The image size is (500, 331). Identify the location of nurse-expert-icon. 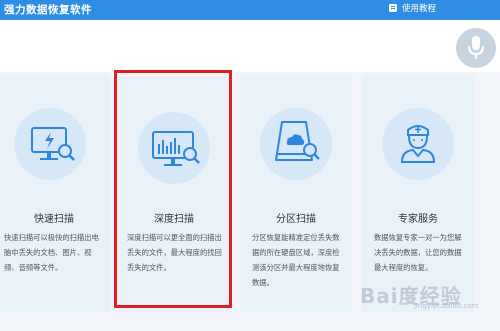
(418, 144).